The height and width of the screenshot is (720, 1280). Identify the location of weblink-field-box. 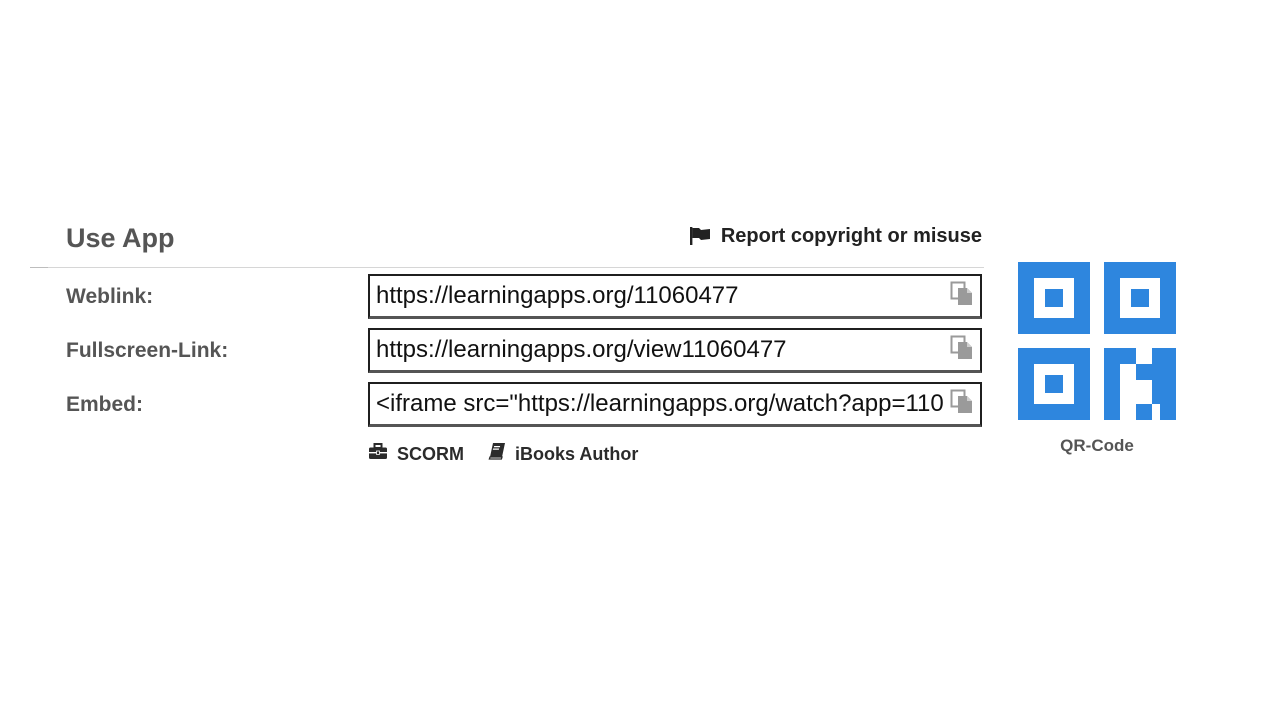
(675, 296).